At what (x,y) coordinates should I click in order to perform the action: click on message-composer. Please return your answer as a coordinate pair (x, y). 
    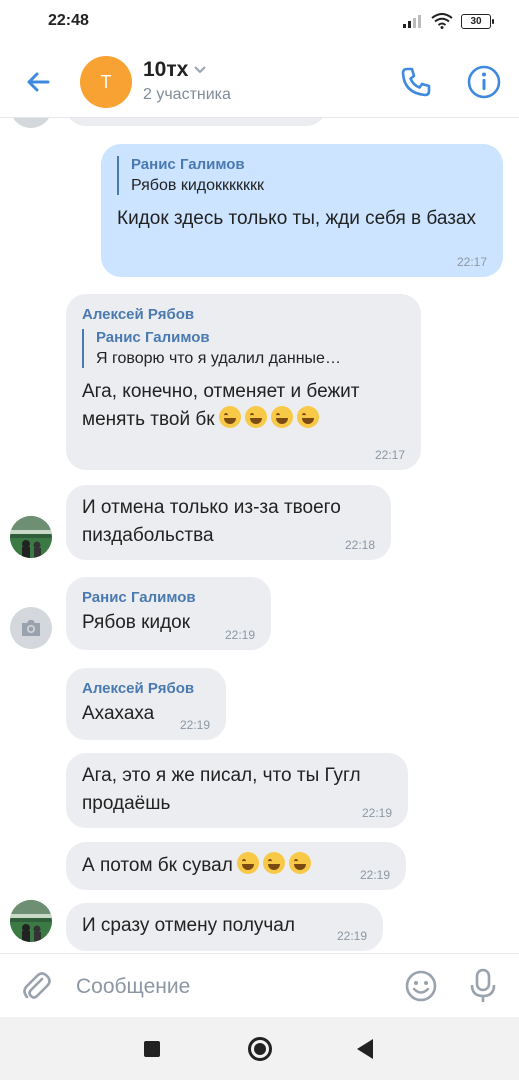
    Looking at the image, I should click on (259, 985).